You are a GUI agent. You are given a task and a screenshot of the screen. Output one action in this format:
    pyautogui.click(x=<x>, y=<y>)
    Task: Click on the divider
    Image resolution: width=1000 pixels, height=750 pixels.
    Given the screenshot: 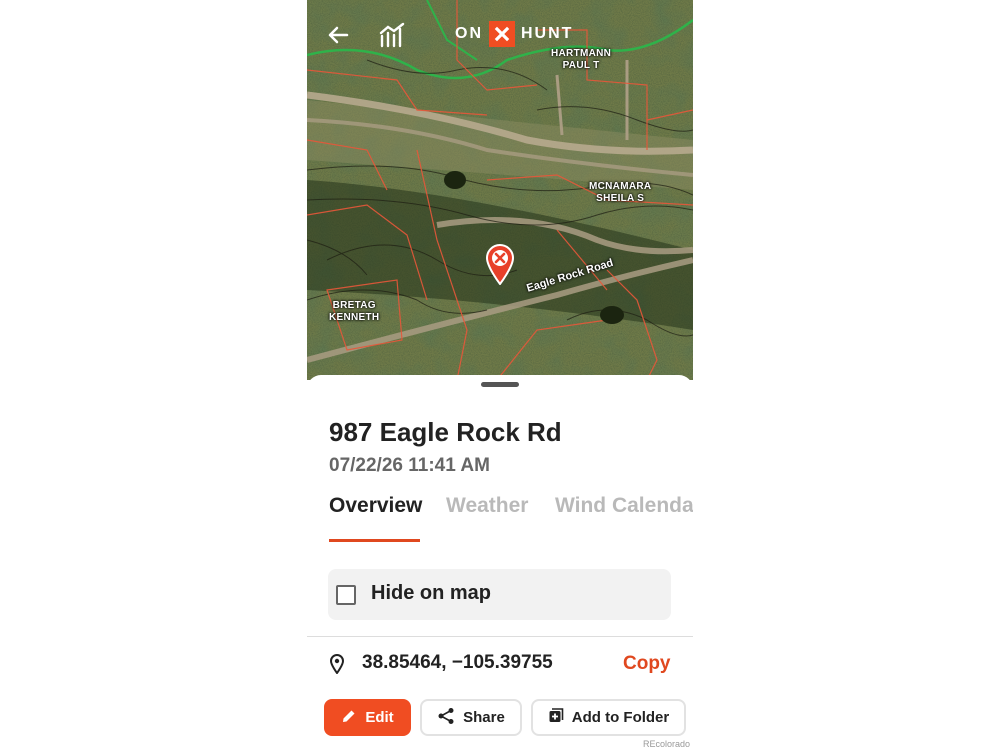 What is the action you would take?
    pyautogui.click(x=500, y=636)
    